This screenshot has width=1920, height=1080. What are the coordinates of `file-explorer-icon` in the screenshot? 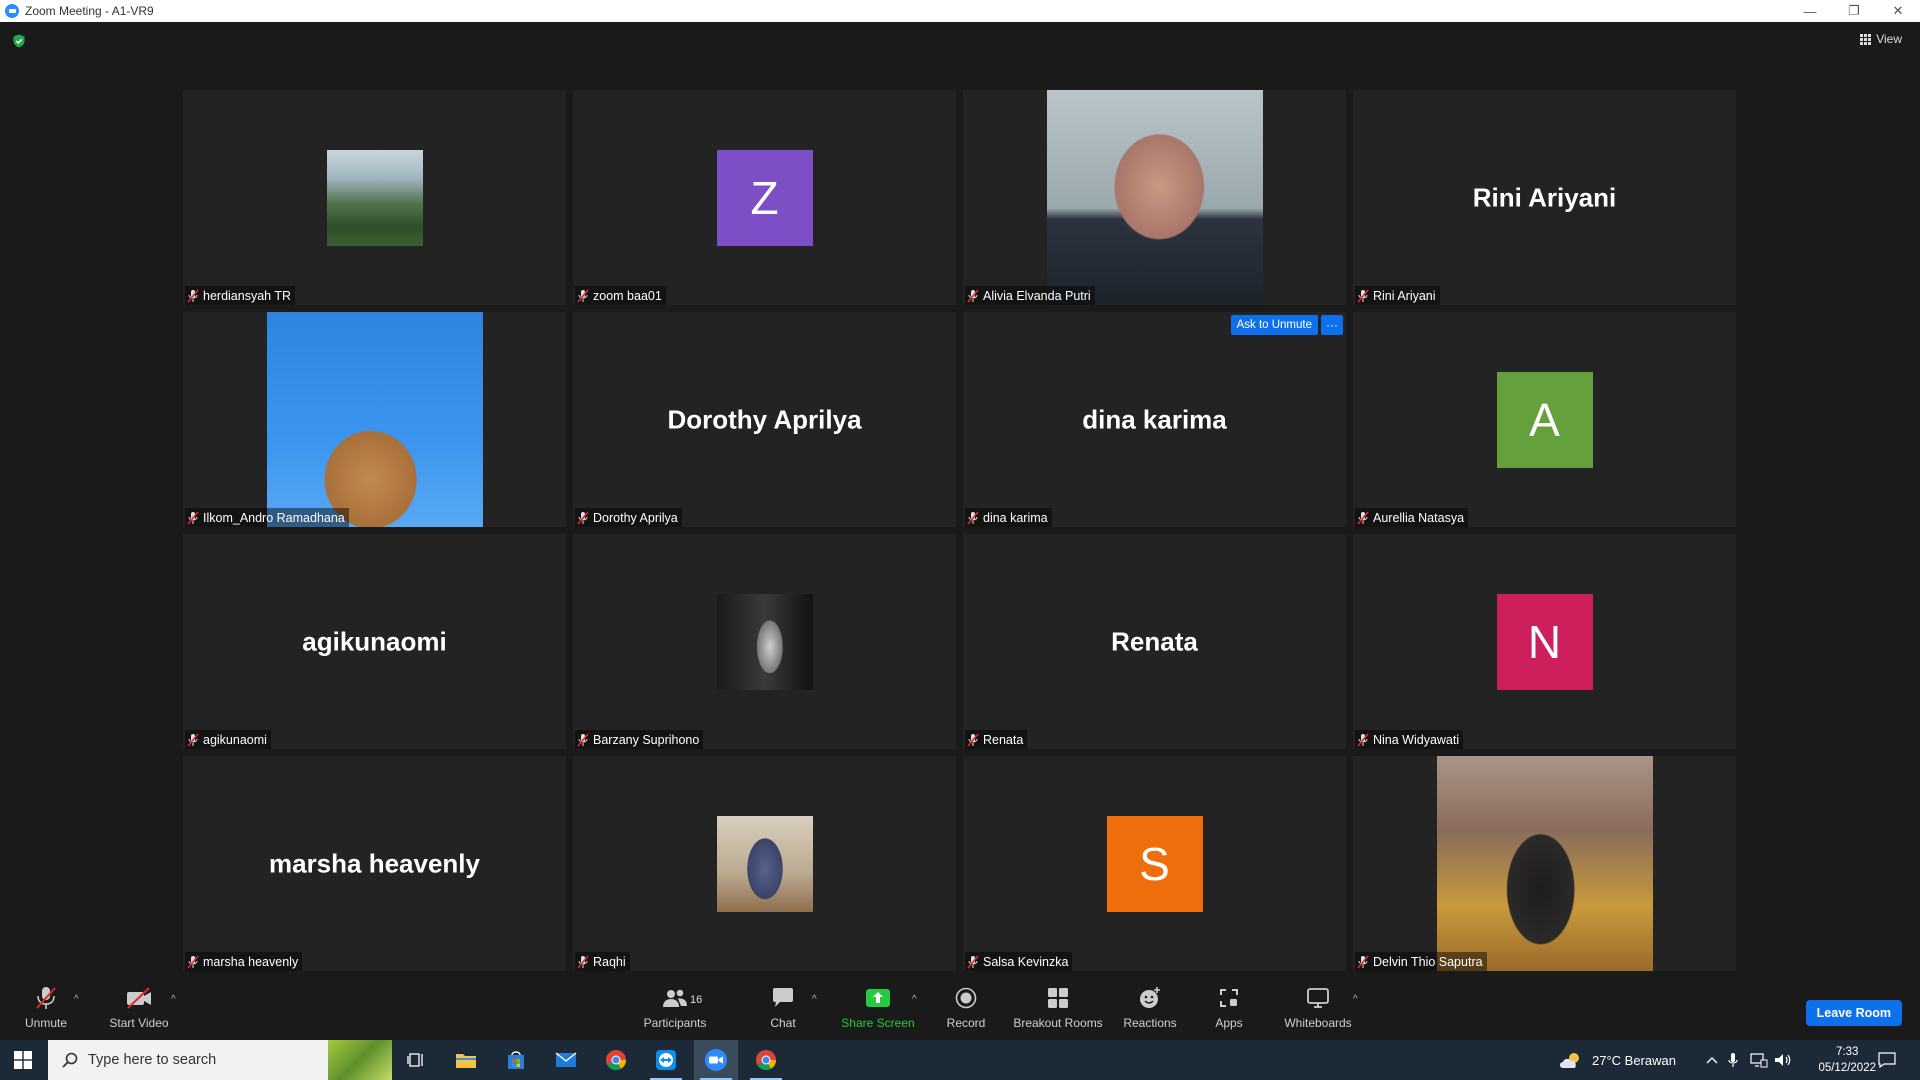 It's located at (466, 1060).